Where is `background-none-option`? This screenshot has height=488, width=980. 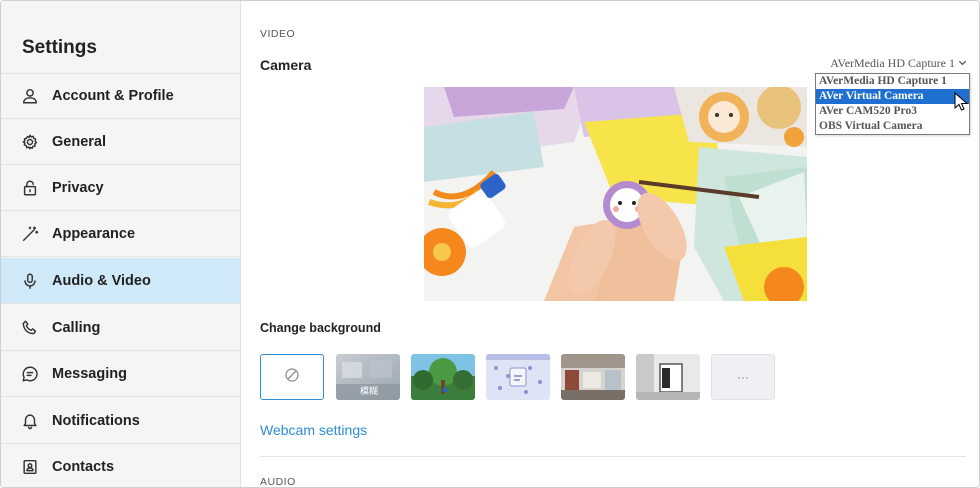
background-none-option is located at coordinates (292, 377).